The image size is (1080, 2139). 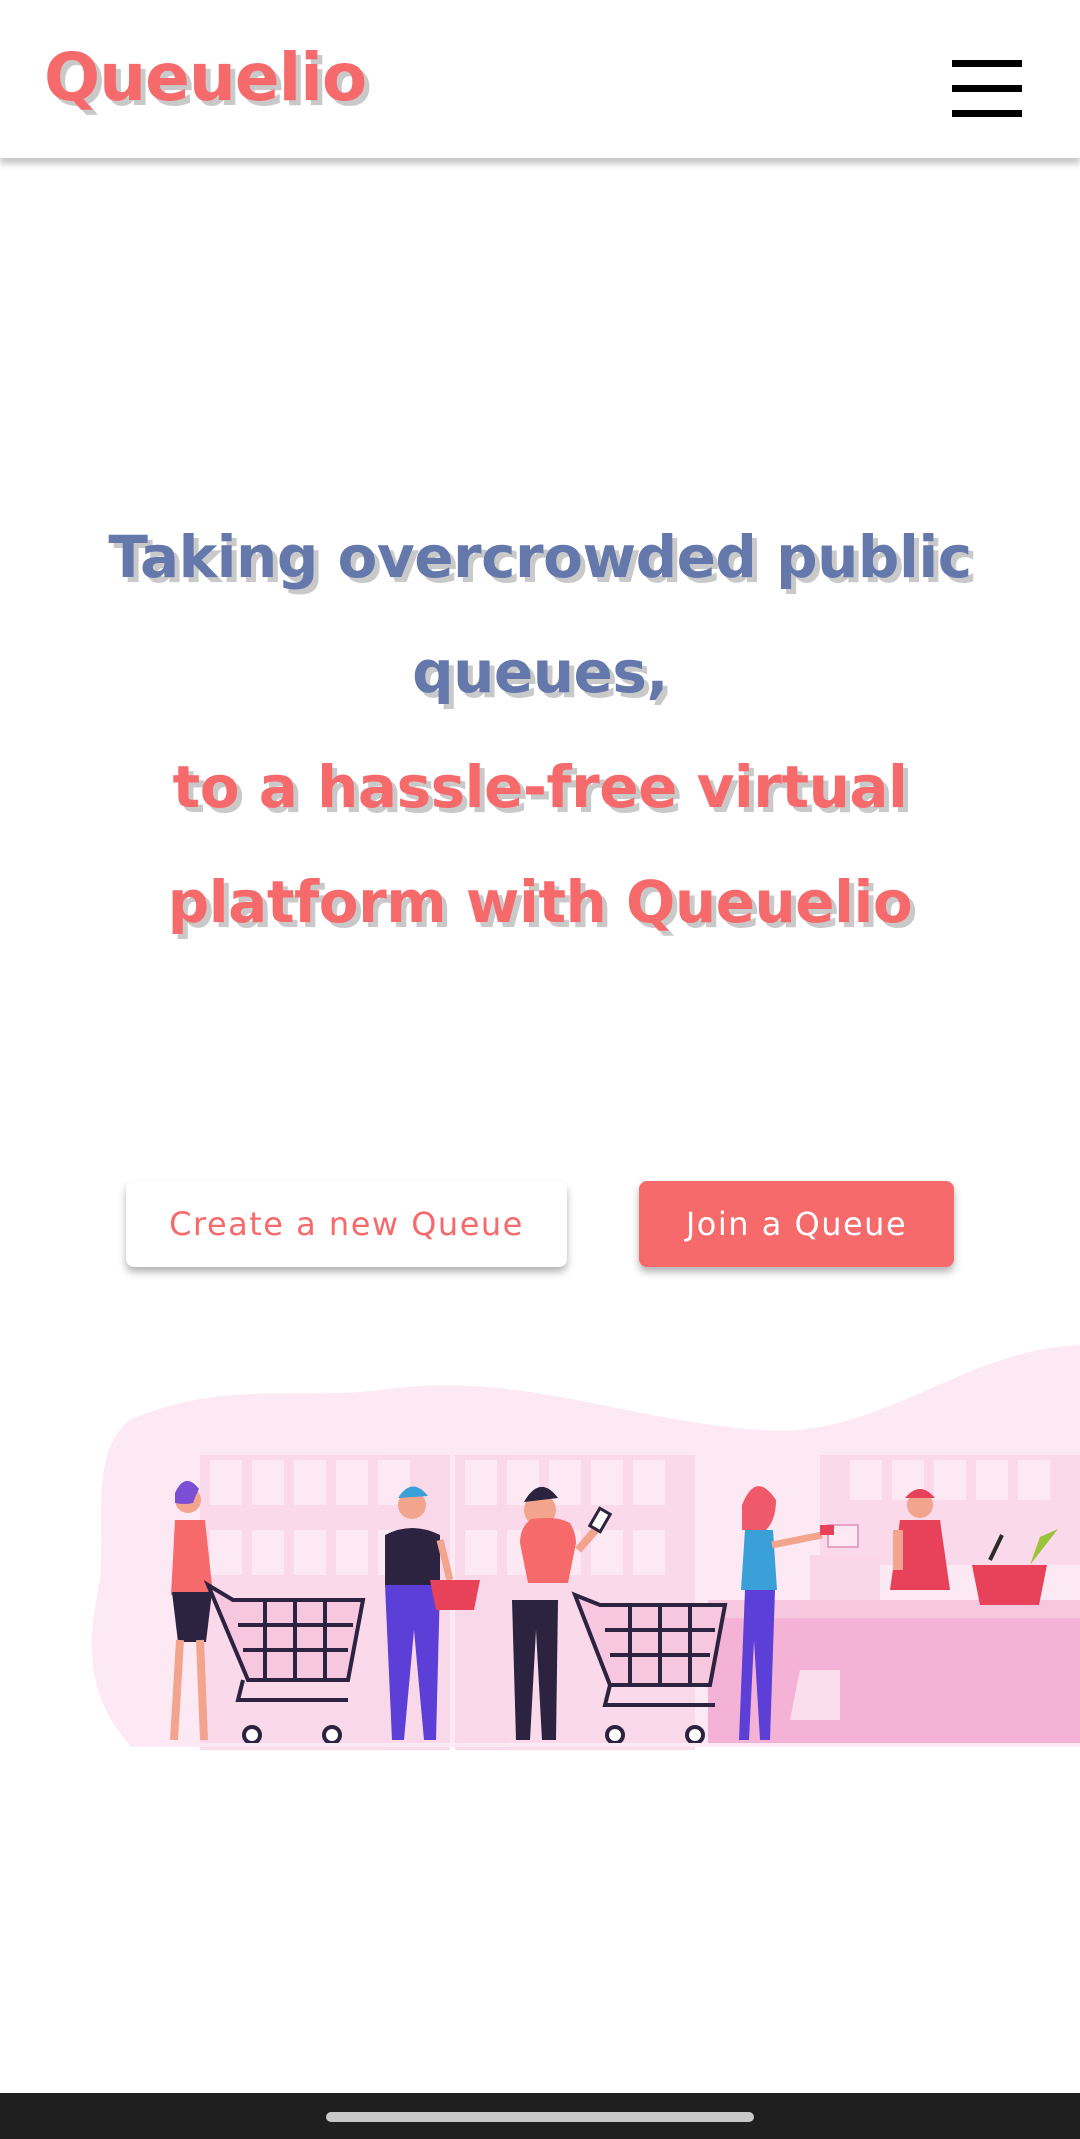 What do you see at coordinates (540, 79) in the screenshot?
I see `app-header: Queuelio` at bounding box center [540, 79].